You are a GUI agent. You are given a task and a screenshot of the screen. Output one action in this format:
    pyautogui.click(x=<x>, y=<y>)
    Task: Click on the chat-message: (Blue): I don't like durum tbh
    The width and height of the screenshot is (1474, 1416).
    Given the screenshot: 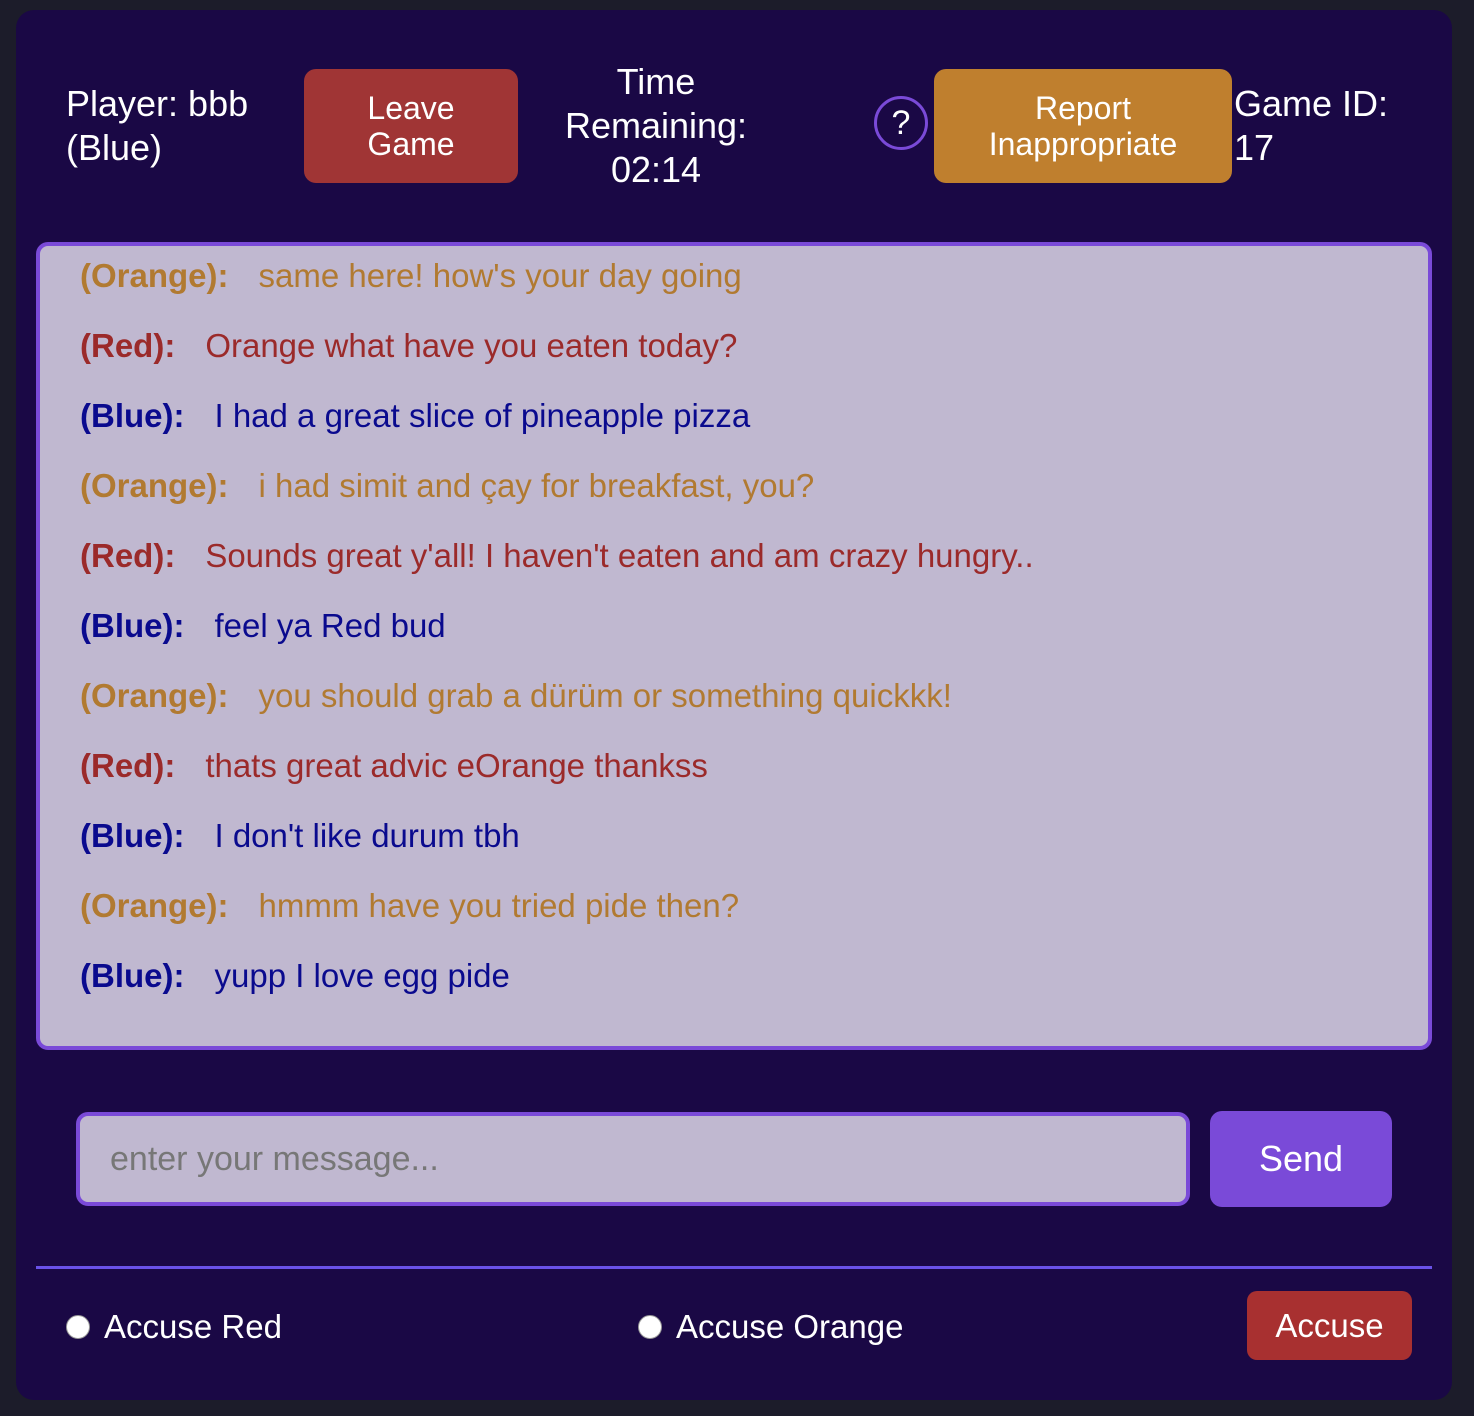 What is the action you would take?
    pyautogui.click(x=300, y=836)
    